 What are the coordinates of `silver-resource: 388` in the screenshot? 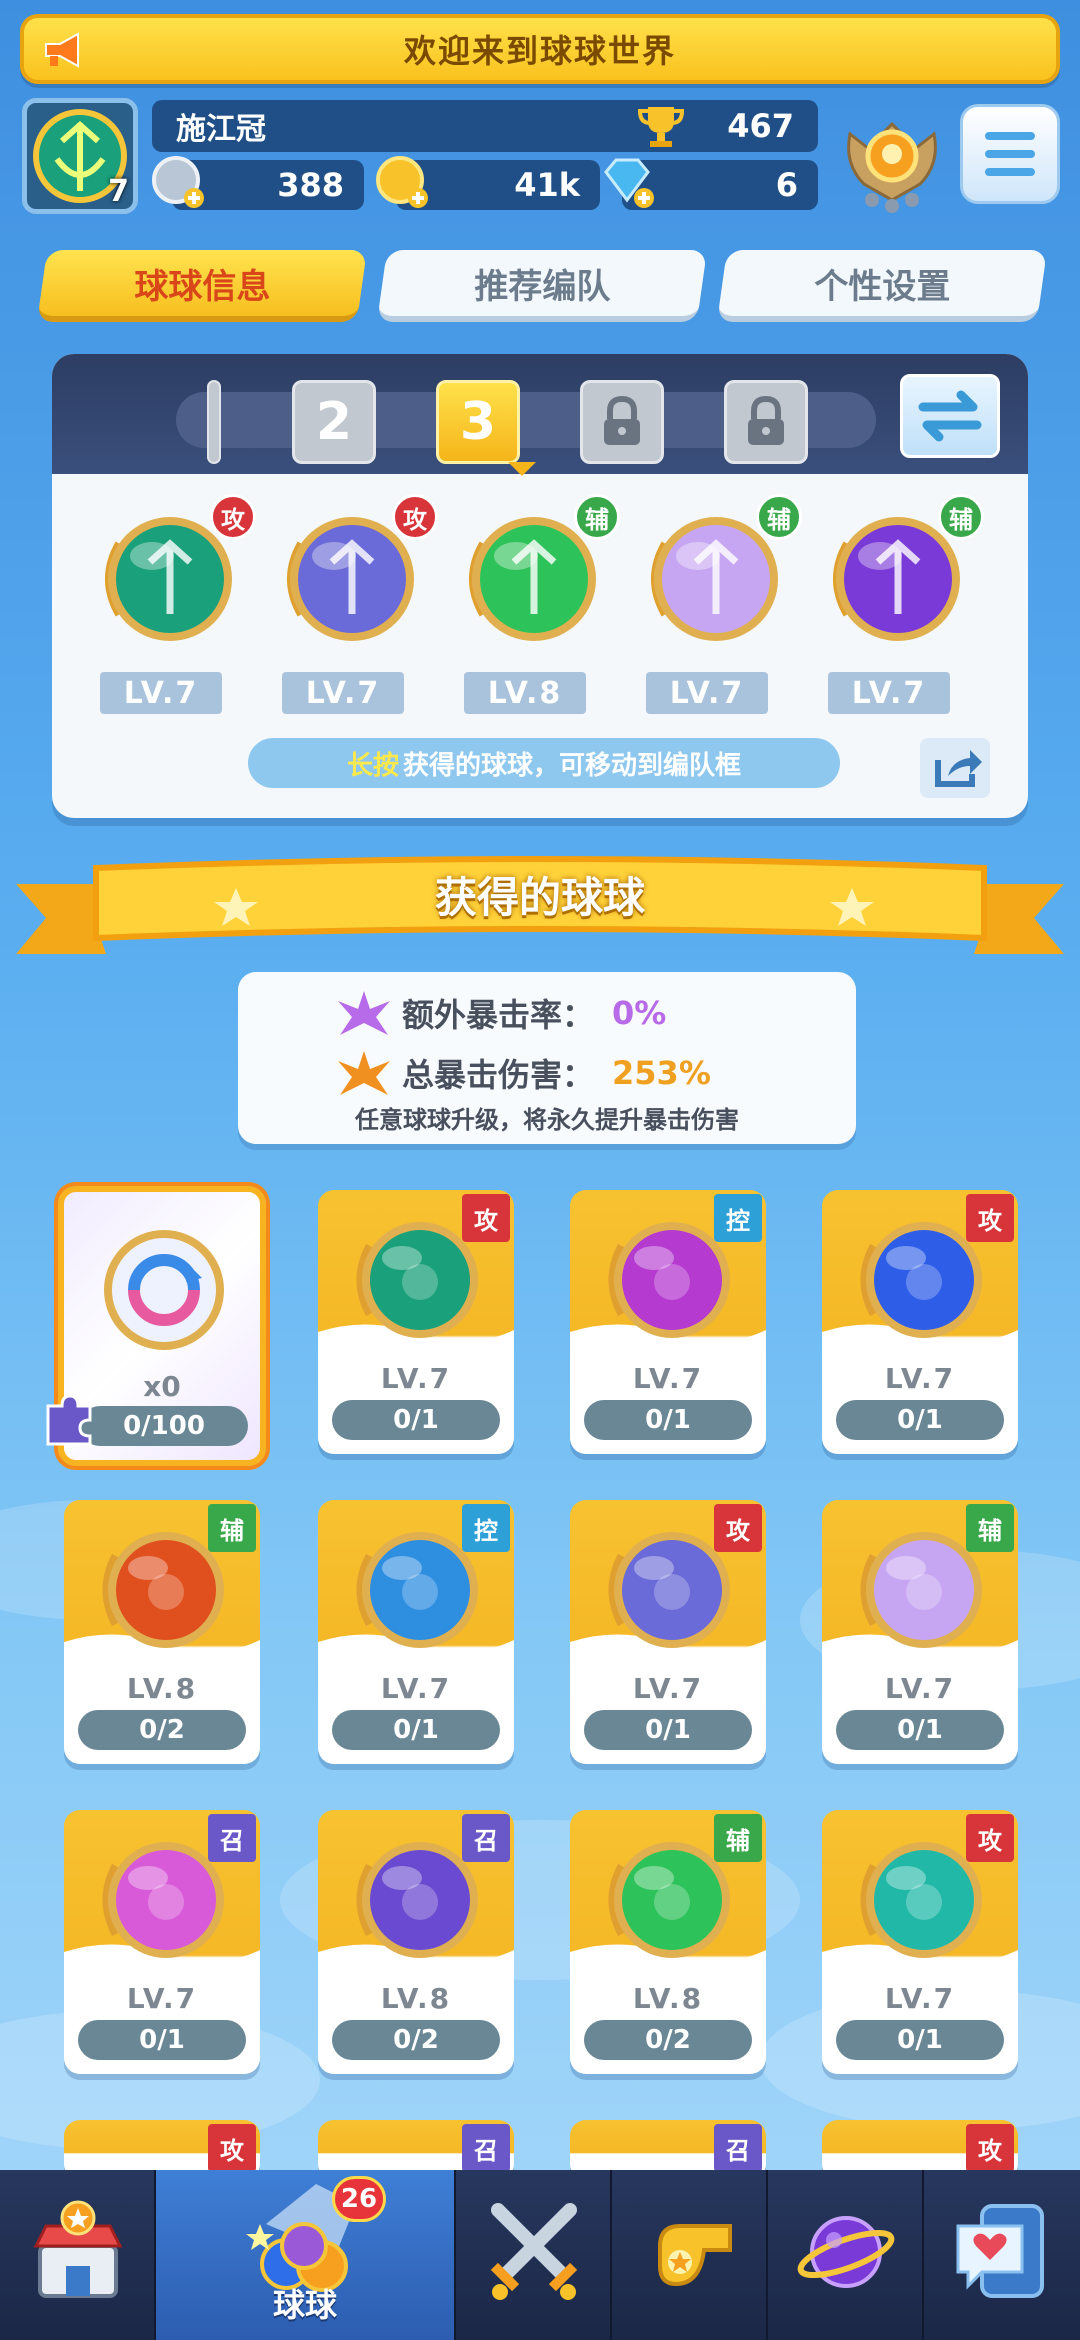 It's located at (258, 183).